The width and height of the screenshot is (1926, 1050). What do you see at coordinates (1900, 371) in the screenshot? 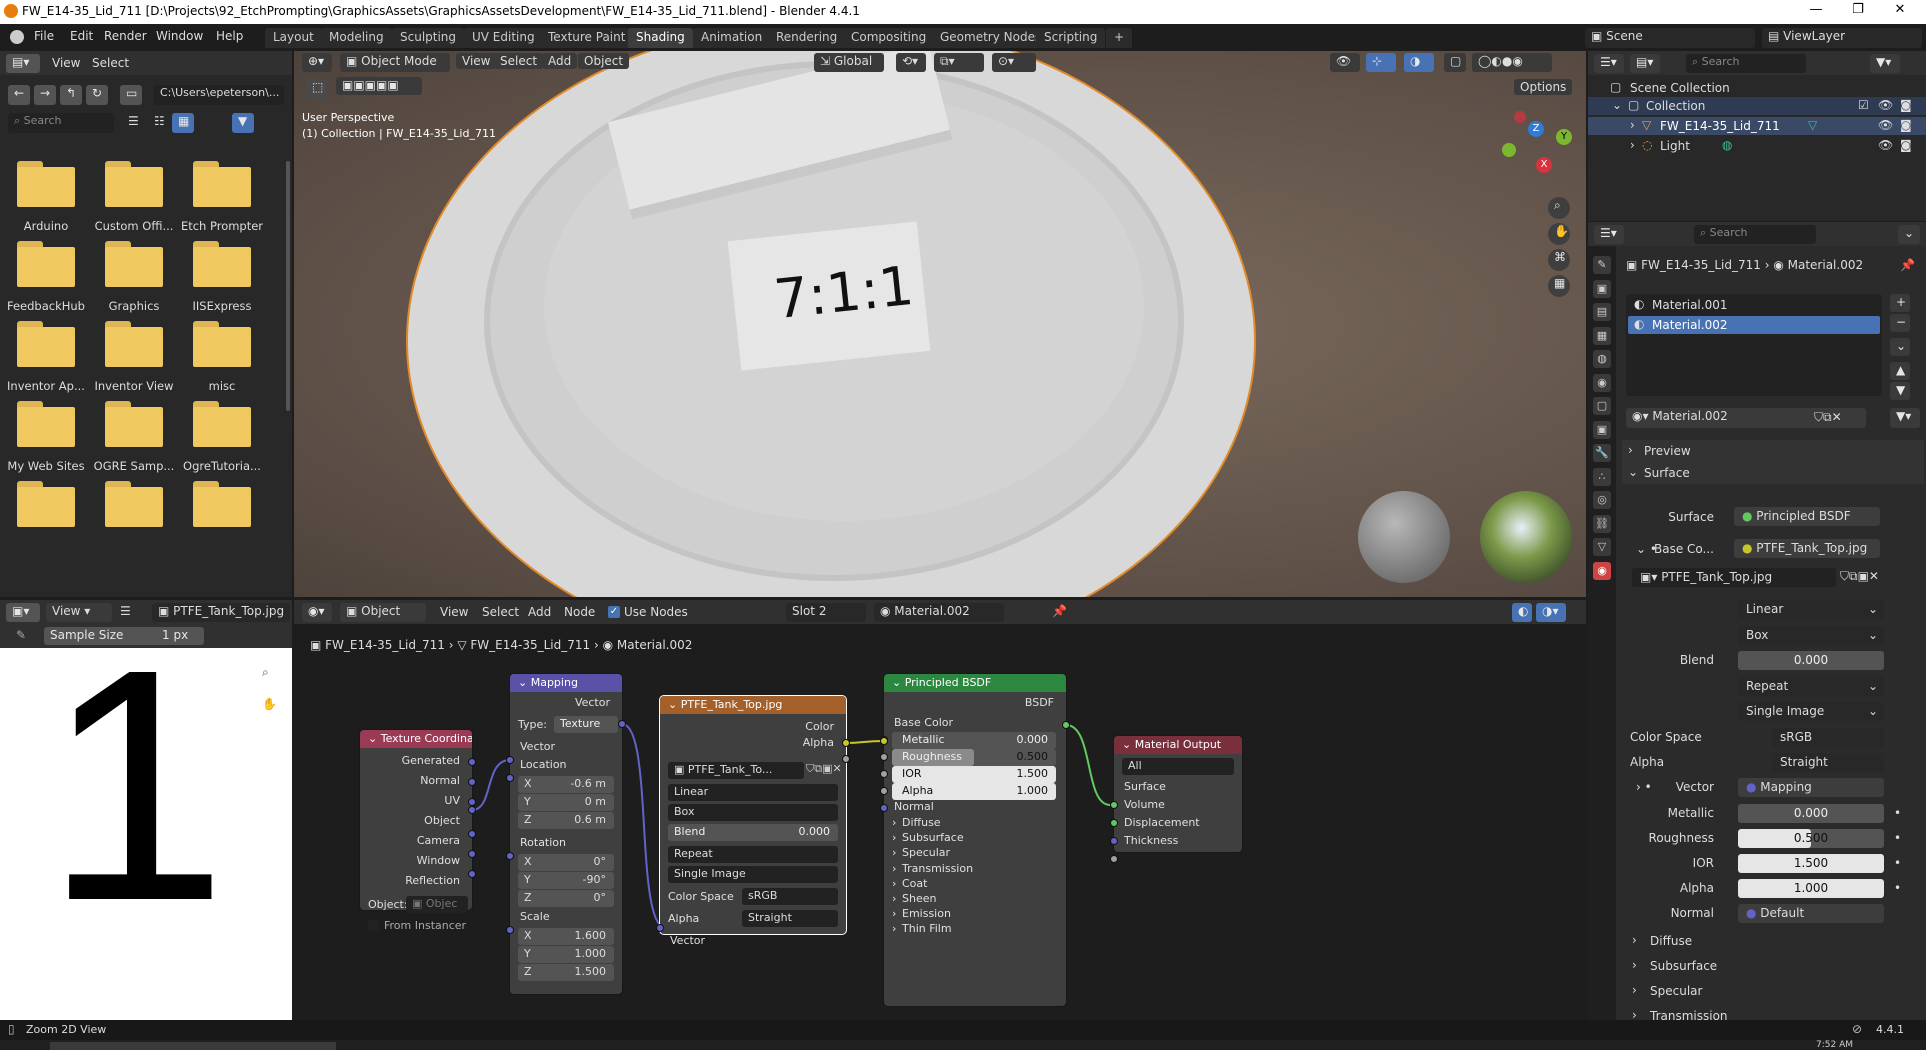
I see `move-slot-up-button: ▲` at bounding box center [1900, 371].